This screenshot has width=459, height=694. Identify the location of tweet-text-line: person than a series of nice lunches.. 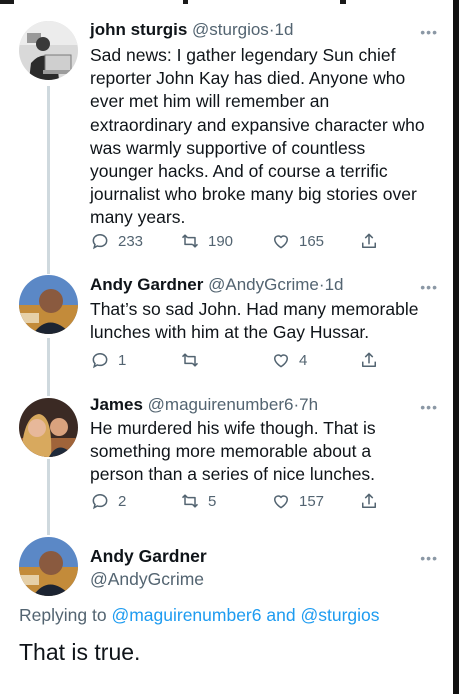
(233, 474).